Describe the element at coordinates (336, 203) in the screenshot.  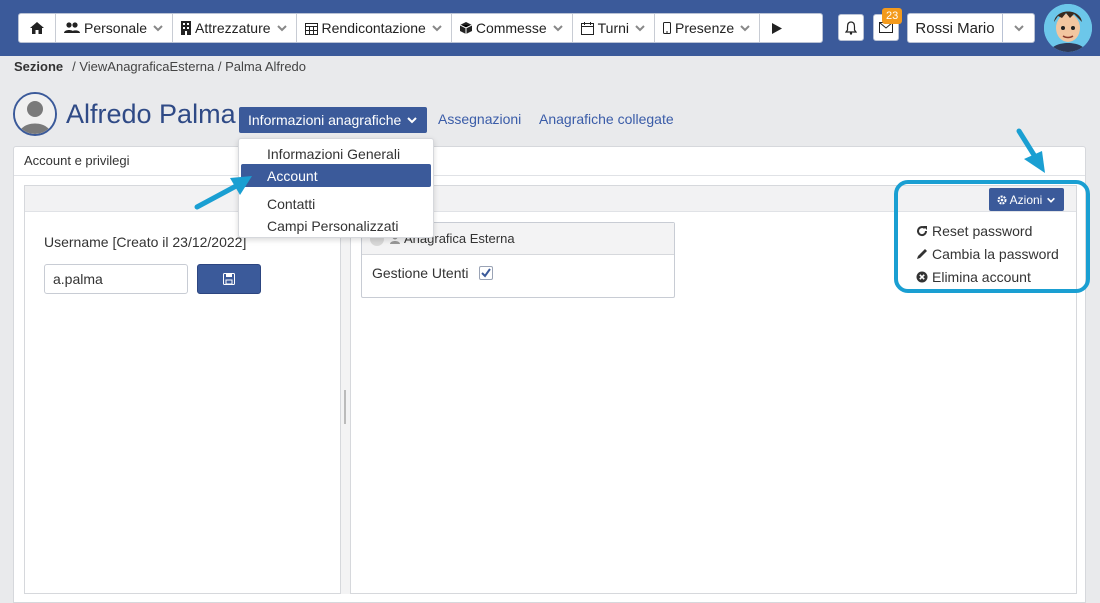
I see `dropdown-item-contatti: Contatti` at that location.